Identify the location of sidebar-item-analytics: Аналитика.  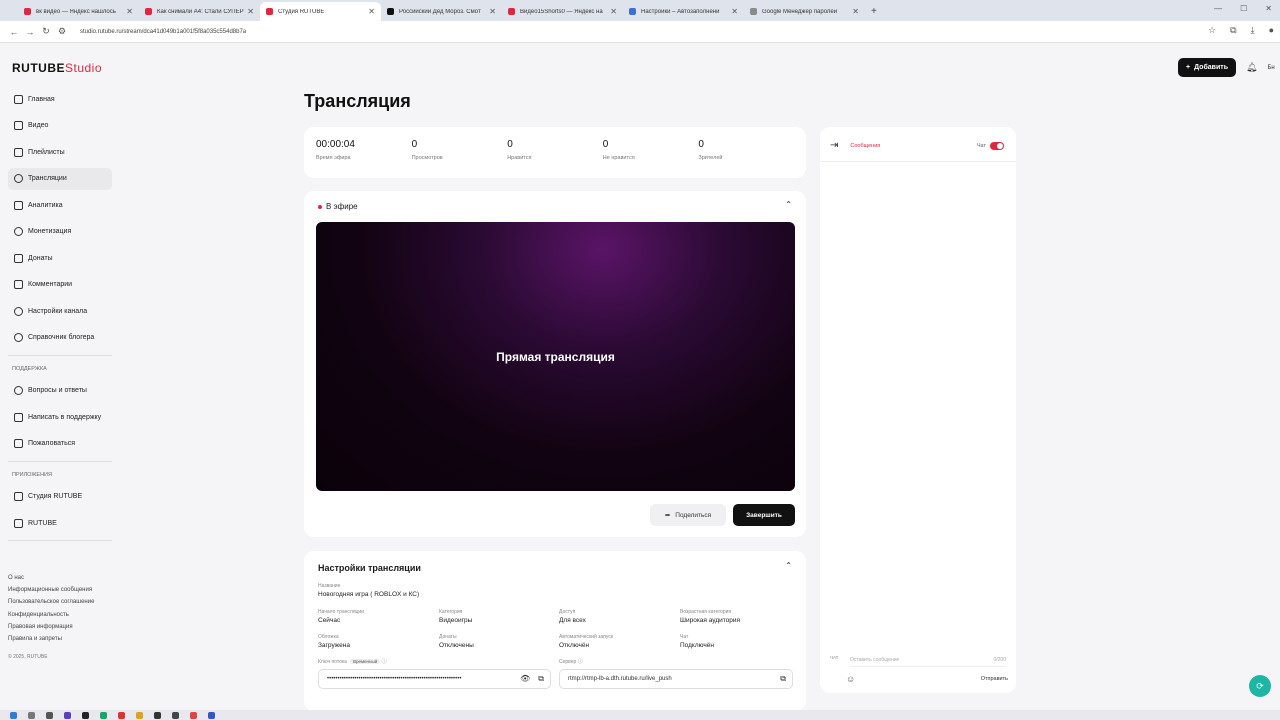
(60, 205).